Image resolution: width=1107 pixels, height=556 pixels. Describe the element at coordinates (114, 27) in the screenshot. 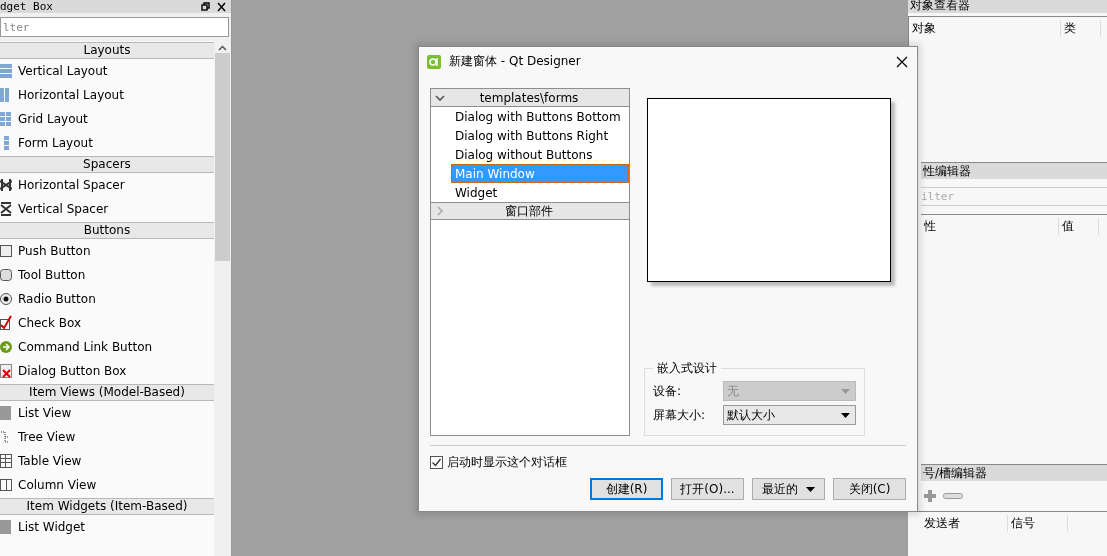

I see `filter-field: lter` at that location.